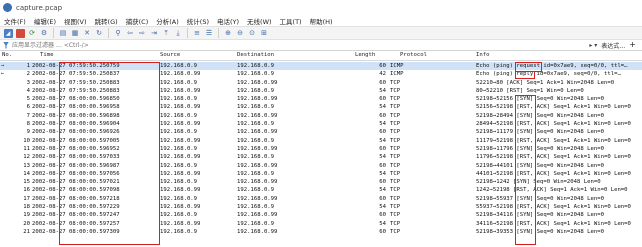  Describe the element at coordinates (252, 33) in the screenshot. I see `normal-size-icon: ⊙` at that location.